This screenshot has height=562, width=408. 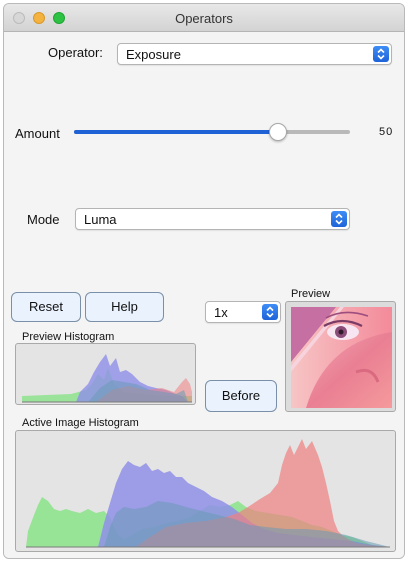 I want to click on operator-select: Exposure, so click(x=254, y=54).